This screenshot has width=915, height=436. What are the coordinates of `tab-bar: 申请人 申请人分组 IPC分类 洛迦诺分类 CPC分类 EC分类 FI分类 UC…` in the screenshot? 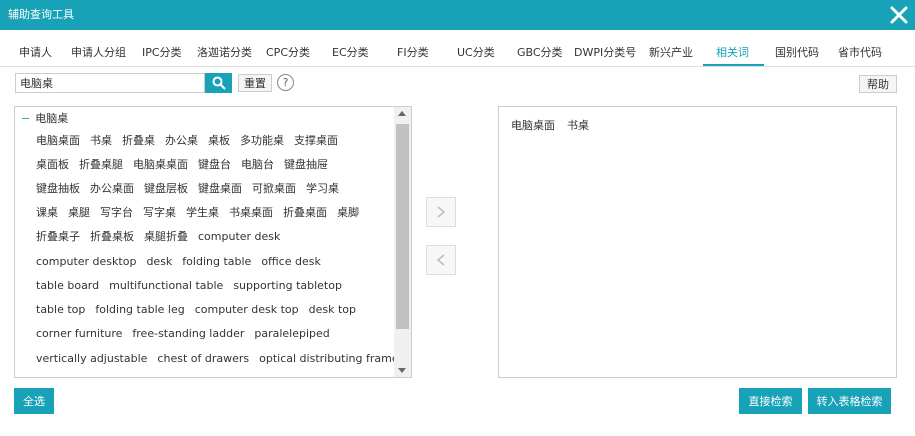 It's located at (457, 53).